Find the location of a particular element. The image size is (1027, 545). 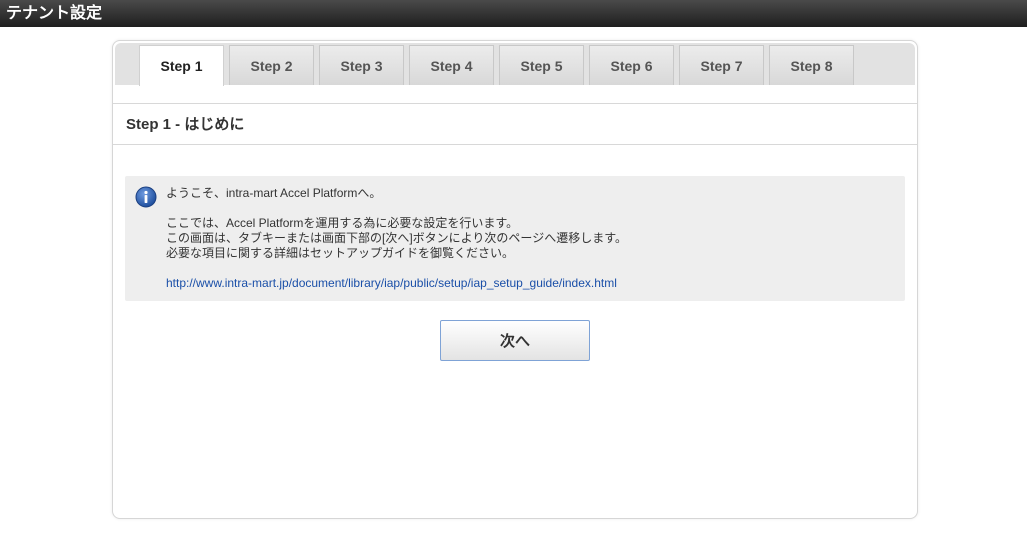

section-title: Step 1 - はじめに is located at coordinates (515, 124).